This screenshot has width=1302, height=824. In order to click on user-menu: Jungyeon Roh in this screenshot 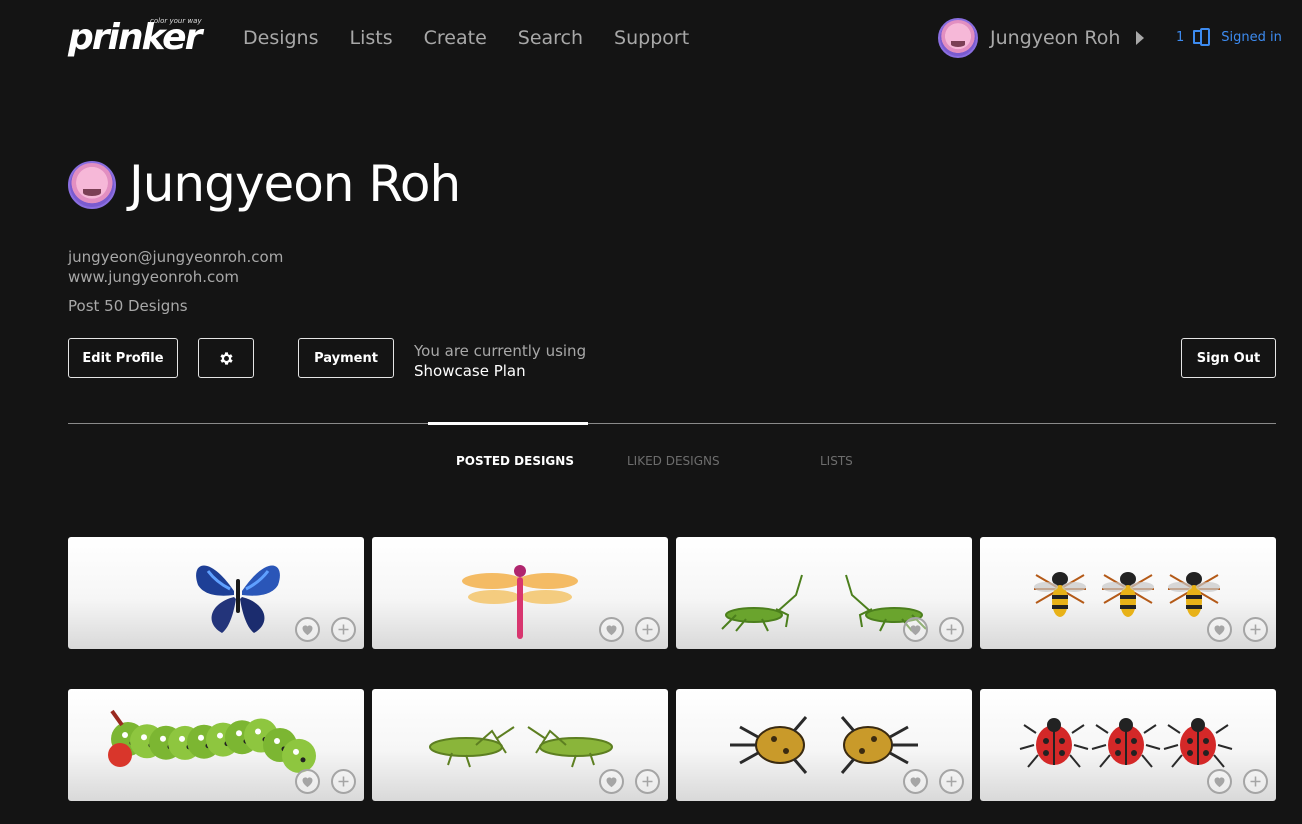, I will do `click(1041, 38)`.